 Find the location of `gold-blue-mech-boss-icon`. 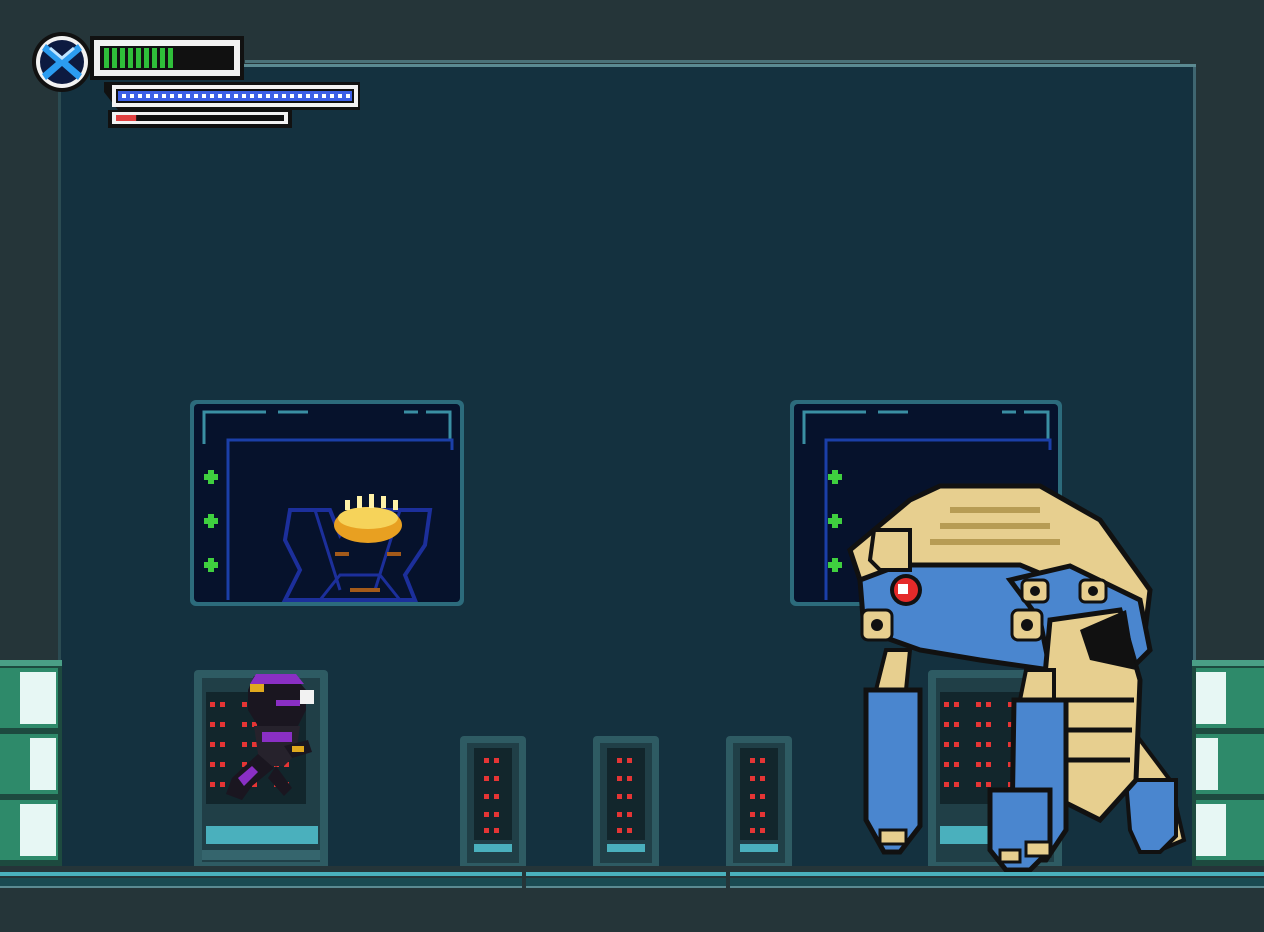

gold-blue-mech-boss-icon is located at coordinates (1017, 677).